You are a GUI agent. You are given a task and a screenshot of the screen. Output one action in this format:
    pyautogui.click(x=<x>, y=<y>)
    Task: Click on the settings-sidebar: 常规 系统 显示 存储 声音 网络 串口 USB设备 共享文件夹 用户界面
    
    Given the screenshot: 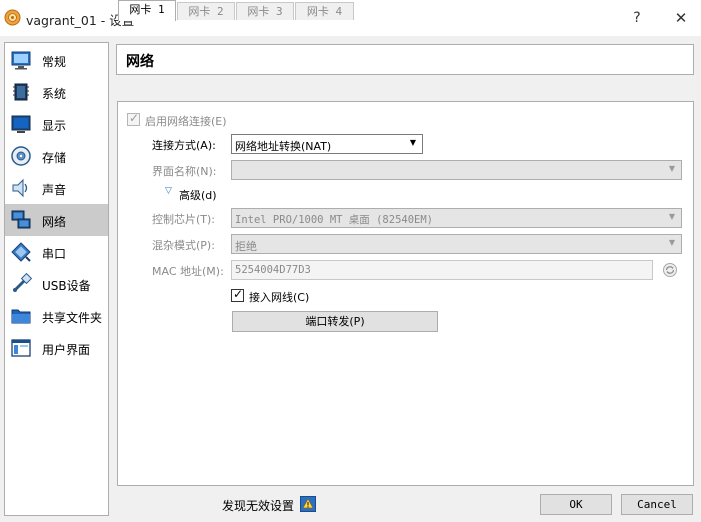 What is the action you would take?
    pyautogui.click(x=56, y=279)
    